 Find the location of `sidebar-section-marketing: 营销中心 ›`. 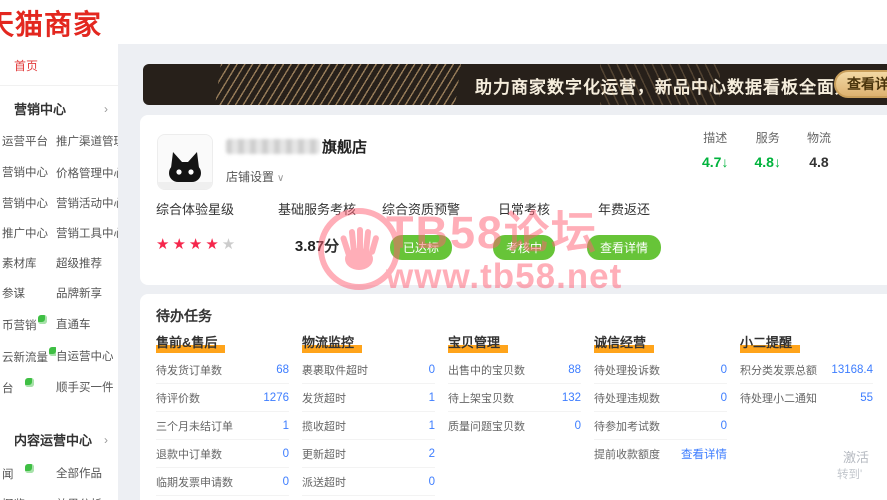

sidebar-section-marketing: 营销中心 › is located at coordinates (59, 106).